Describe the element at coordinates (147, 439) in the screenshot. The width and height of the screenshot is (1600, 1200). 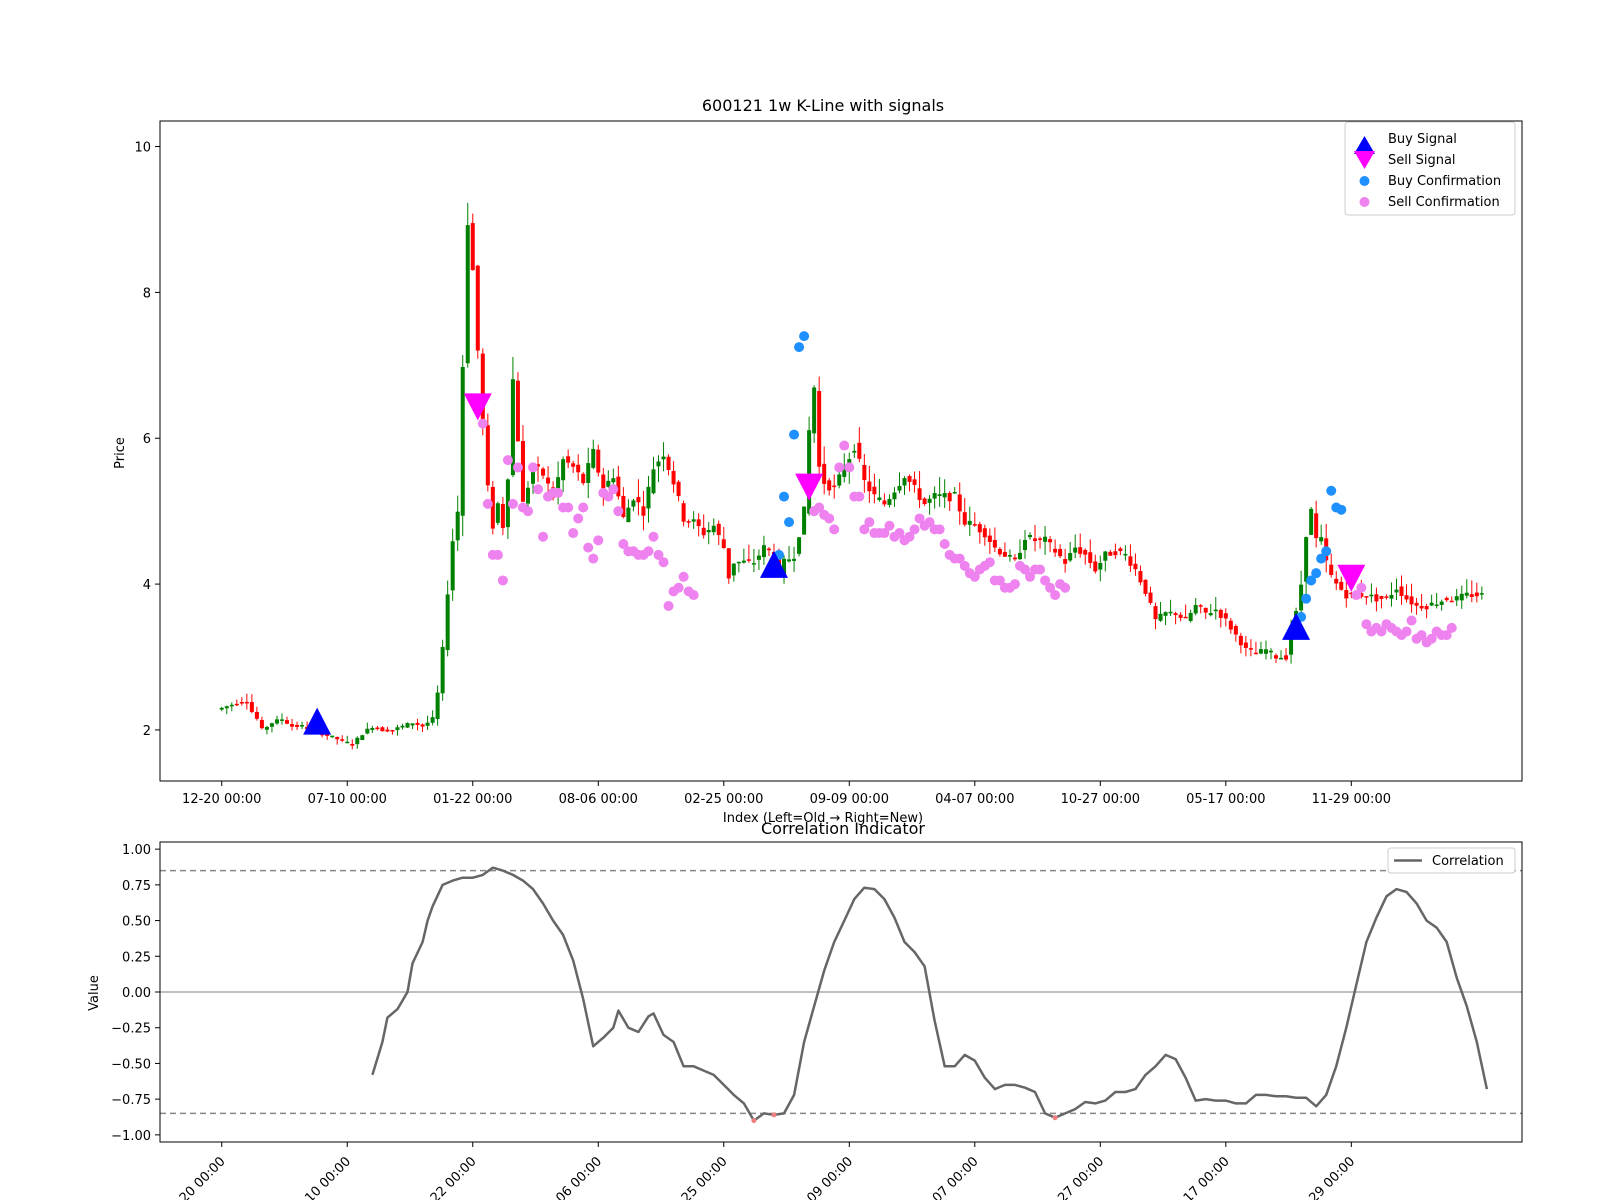
I see `y-tick-label: 6` at that location.